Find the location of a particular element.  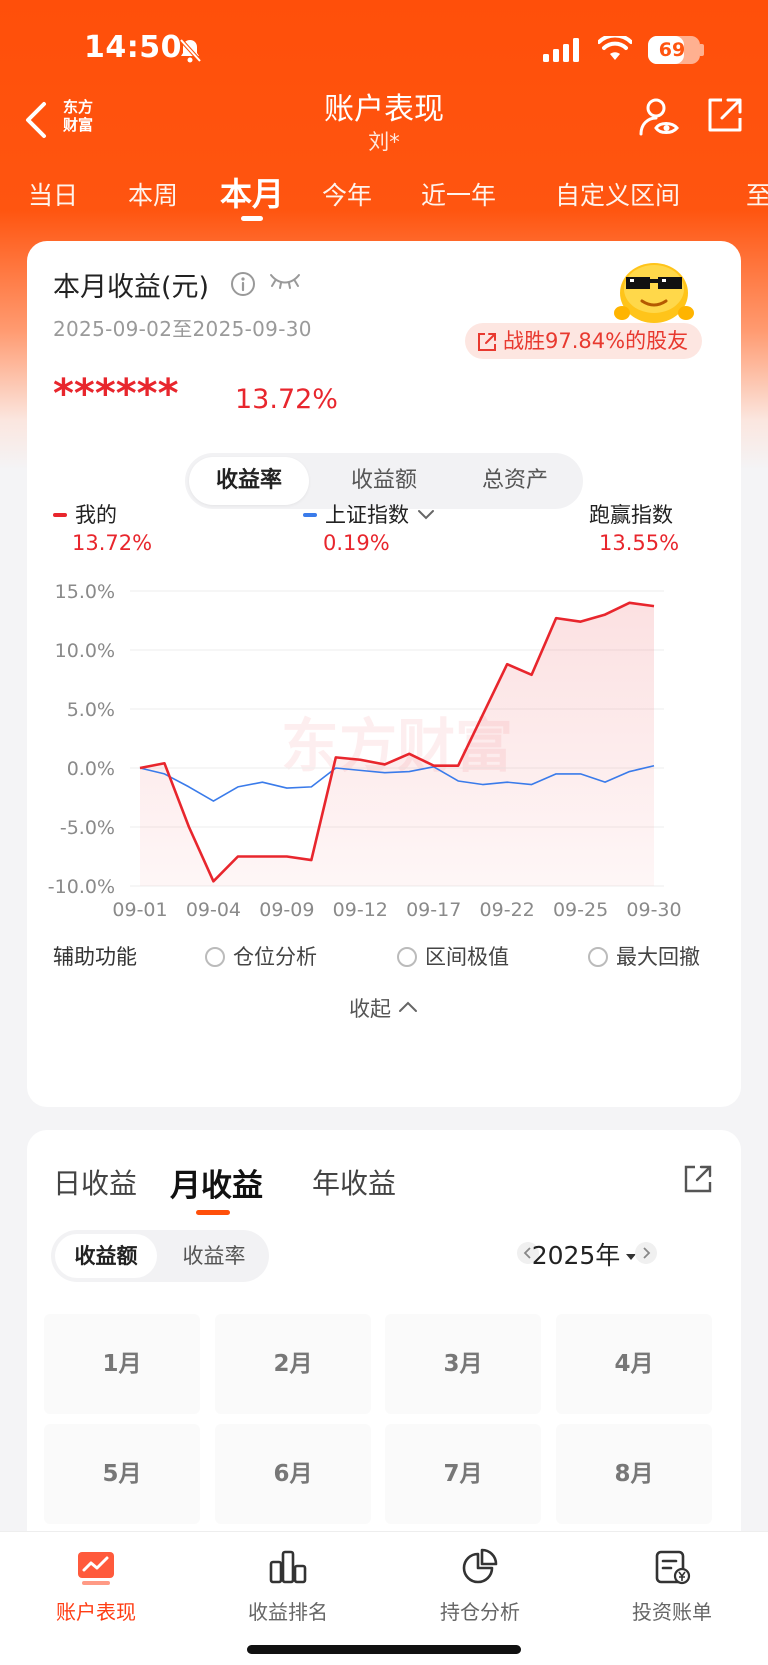

nav-label: 收益排名 is located at coordinates (288, 1612).